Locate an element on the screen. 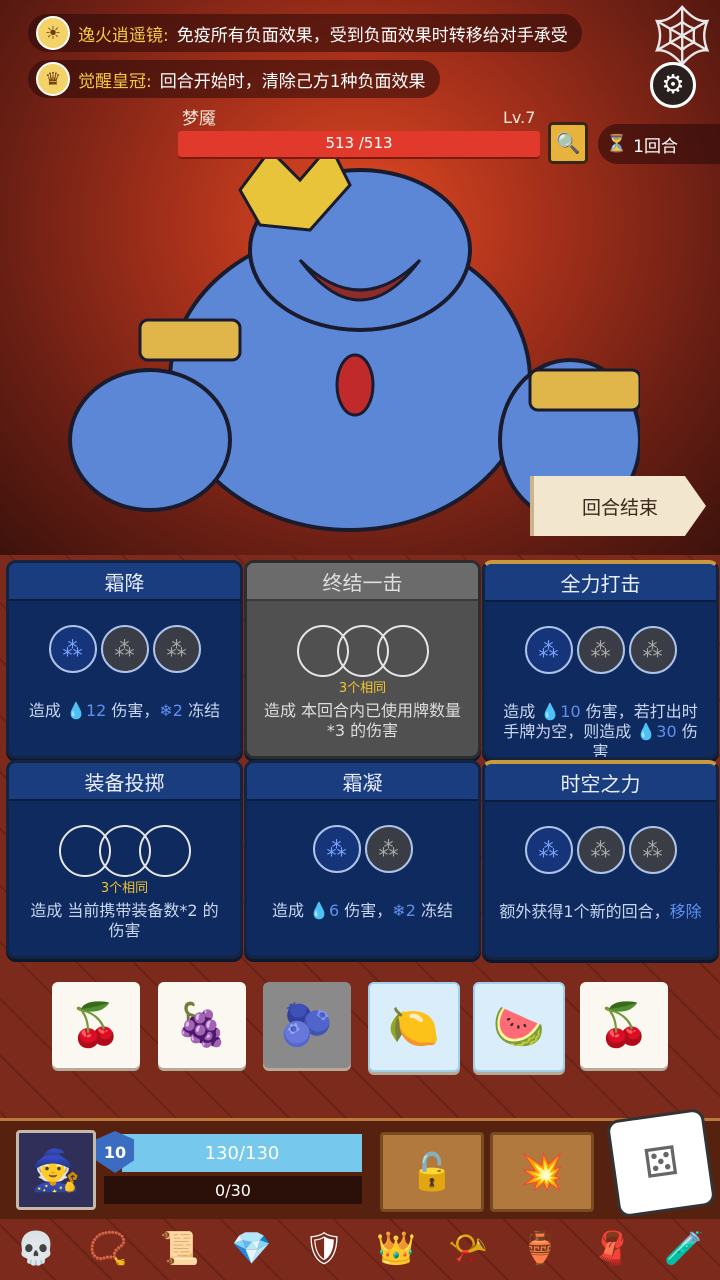 This screenshot has width=720, height=1280. settings-gear-icon: ⚙ is located at coordinates (673, 85).